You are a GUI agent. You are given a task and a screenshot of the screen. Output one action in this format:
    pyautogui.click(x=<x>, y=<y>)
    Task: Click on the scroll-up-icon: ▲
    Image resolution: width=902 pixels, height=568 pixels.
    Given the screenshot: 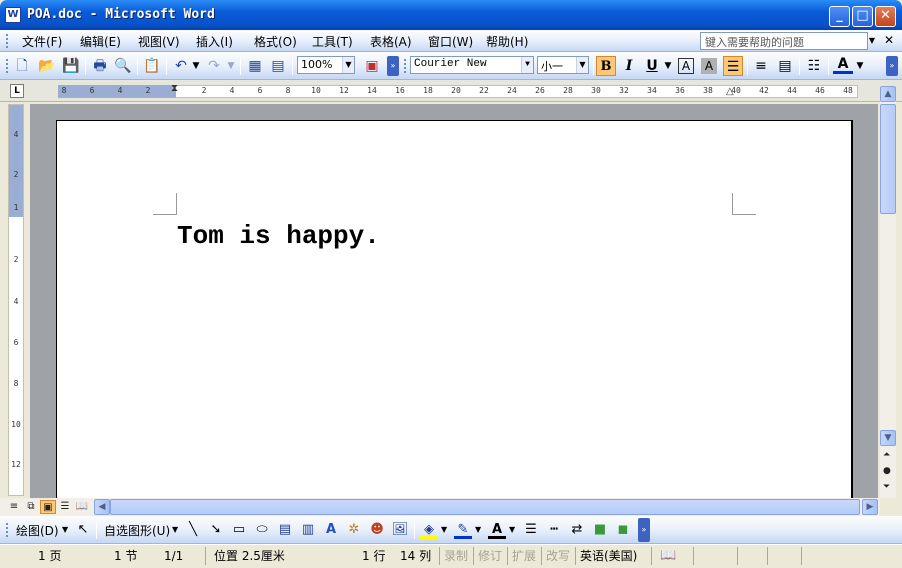 What is the action you would take?
    pyautogui.click(x=888, y=94)
    